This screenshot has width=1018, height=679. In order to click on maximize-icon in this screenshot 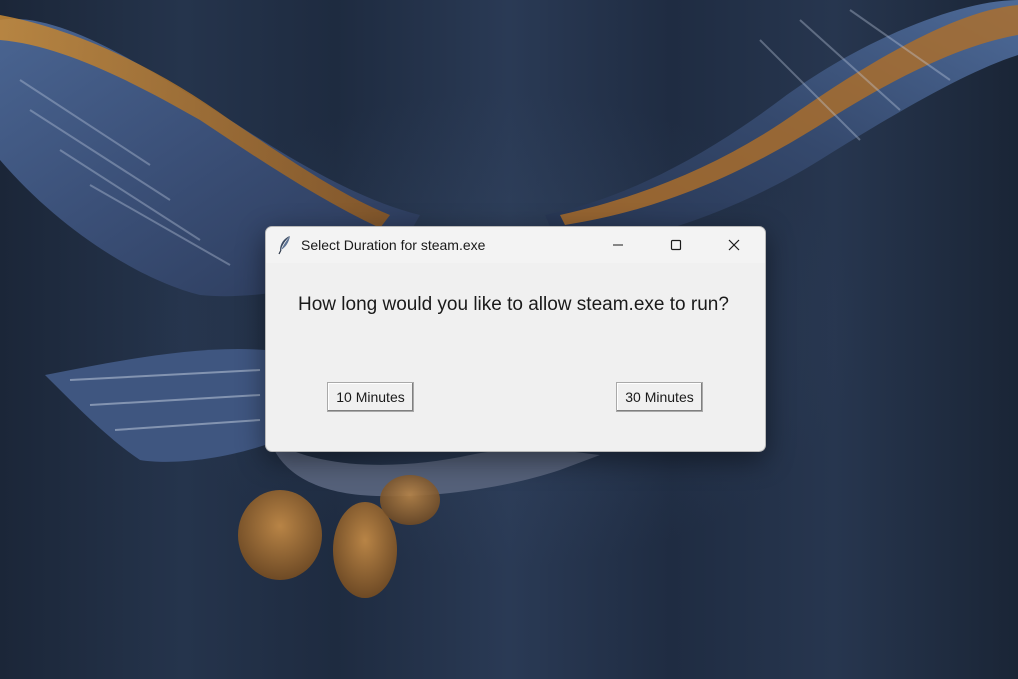, I will do `click(676, 245)`.